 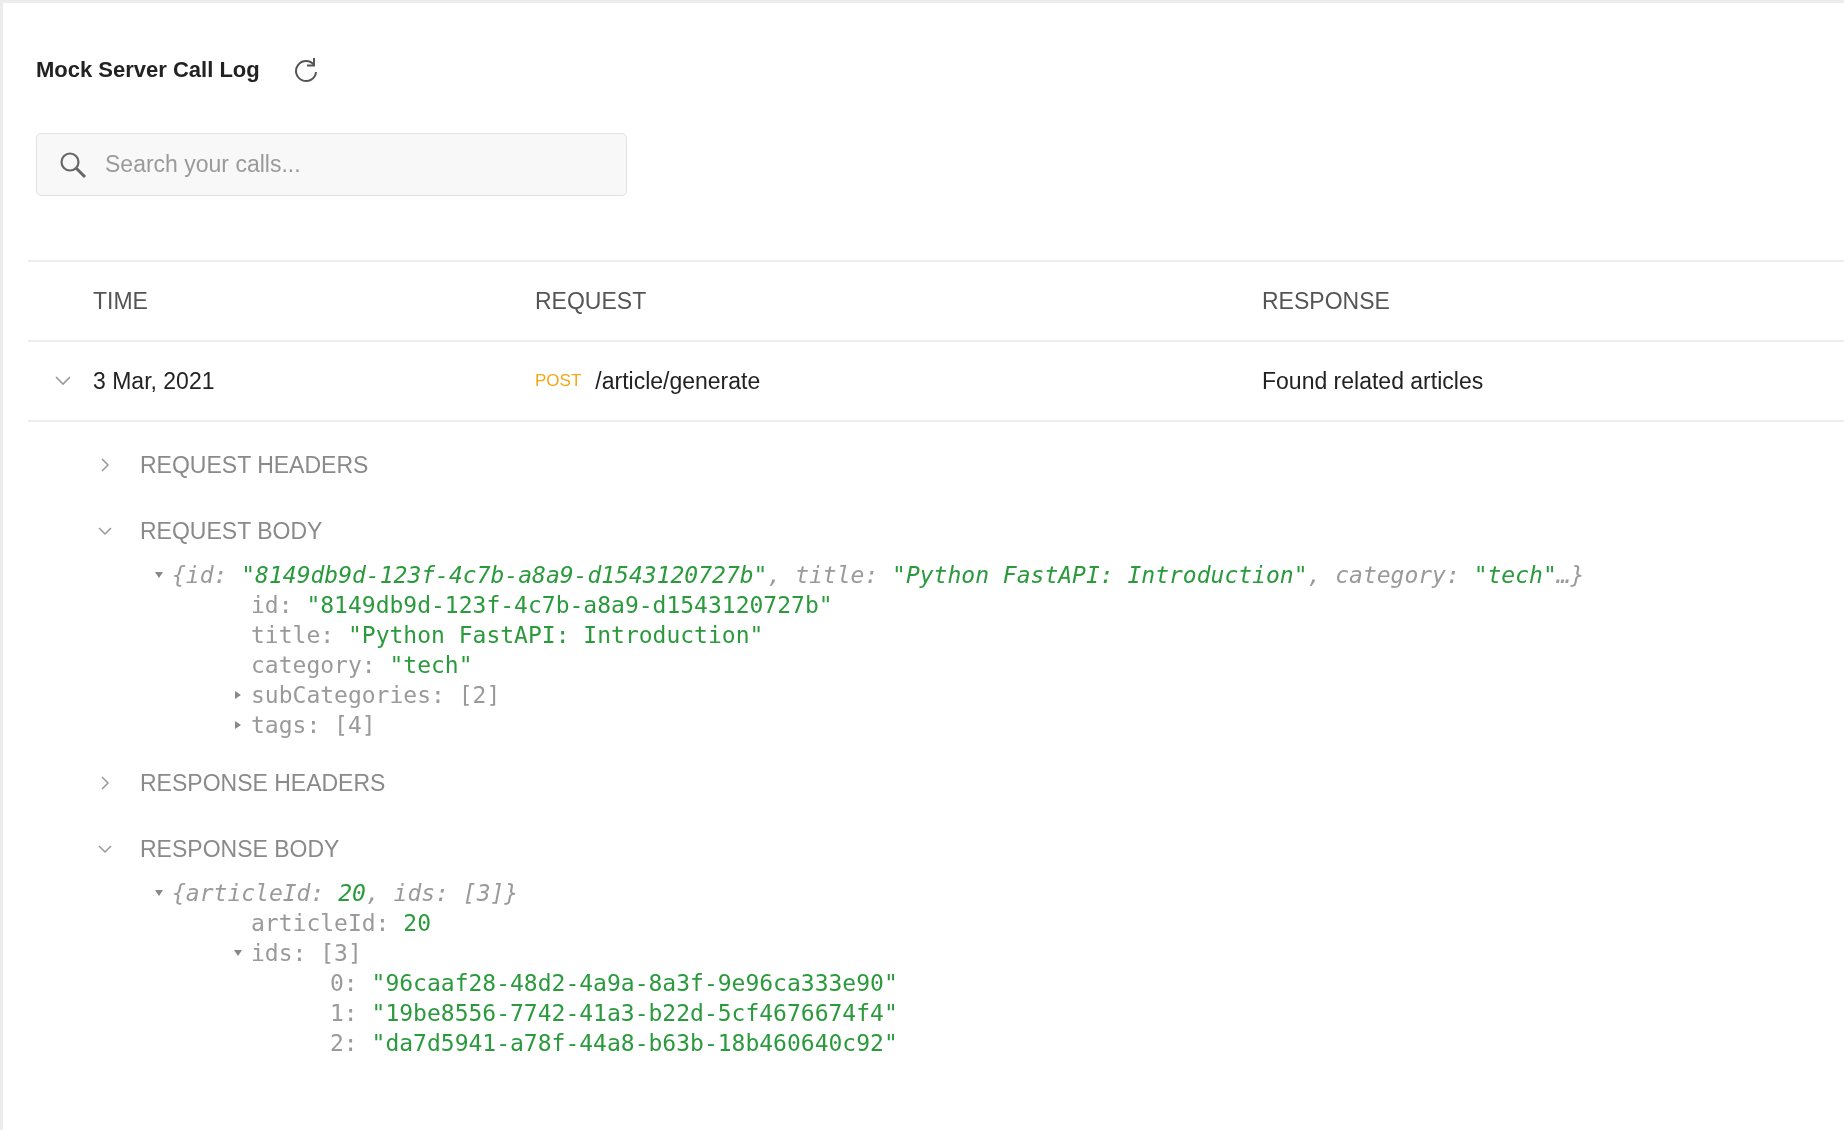 I want to click on column-header: RESPONSE, so click(x=1326, y=301).